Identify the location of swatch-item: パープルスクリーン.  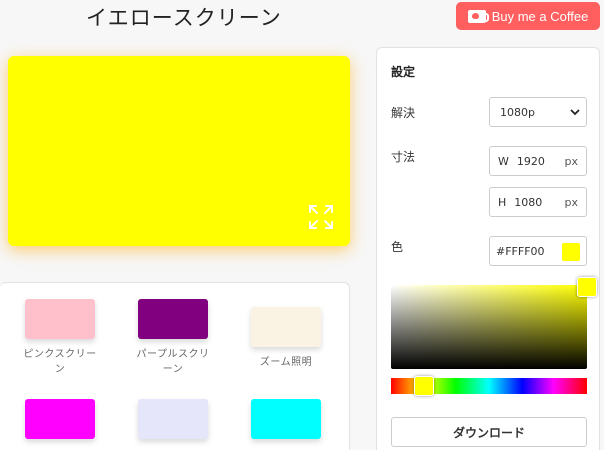
(173, 338).